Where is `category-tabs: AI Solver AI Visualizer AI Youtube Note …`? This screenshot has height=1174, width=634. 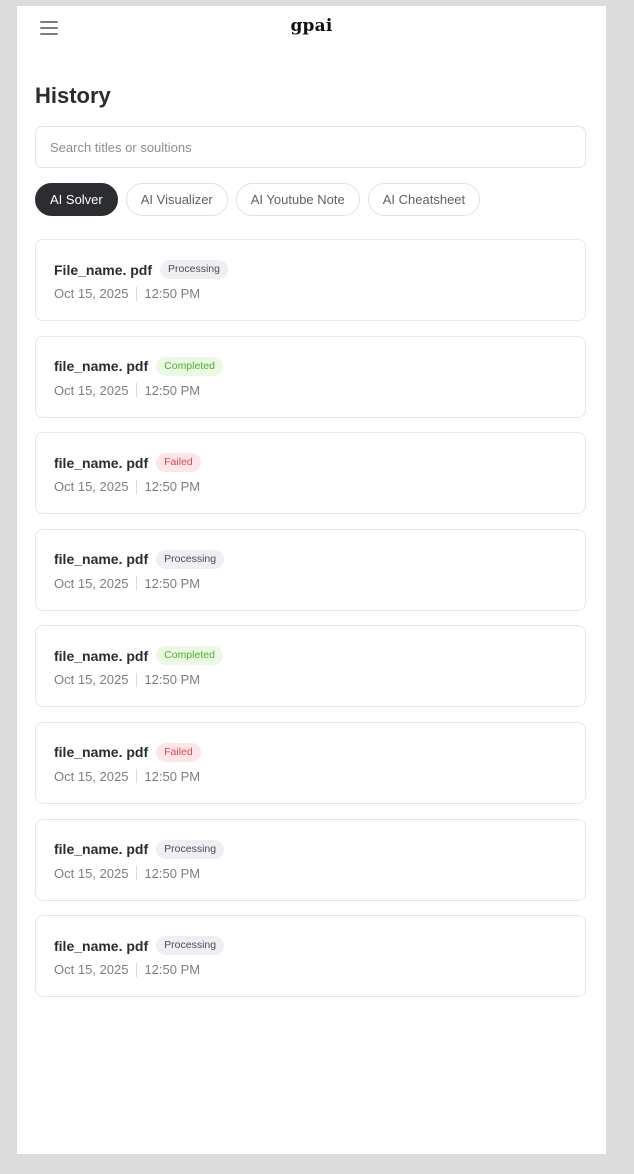
category-tabs: AI Solver AI Visualizer AI Youtube Note … is located at coordinates (258, 199).